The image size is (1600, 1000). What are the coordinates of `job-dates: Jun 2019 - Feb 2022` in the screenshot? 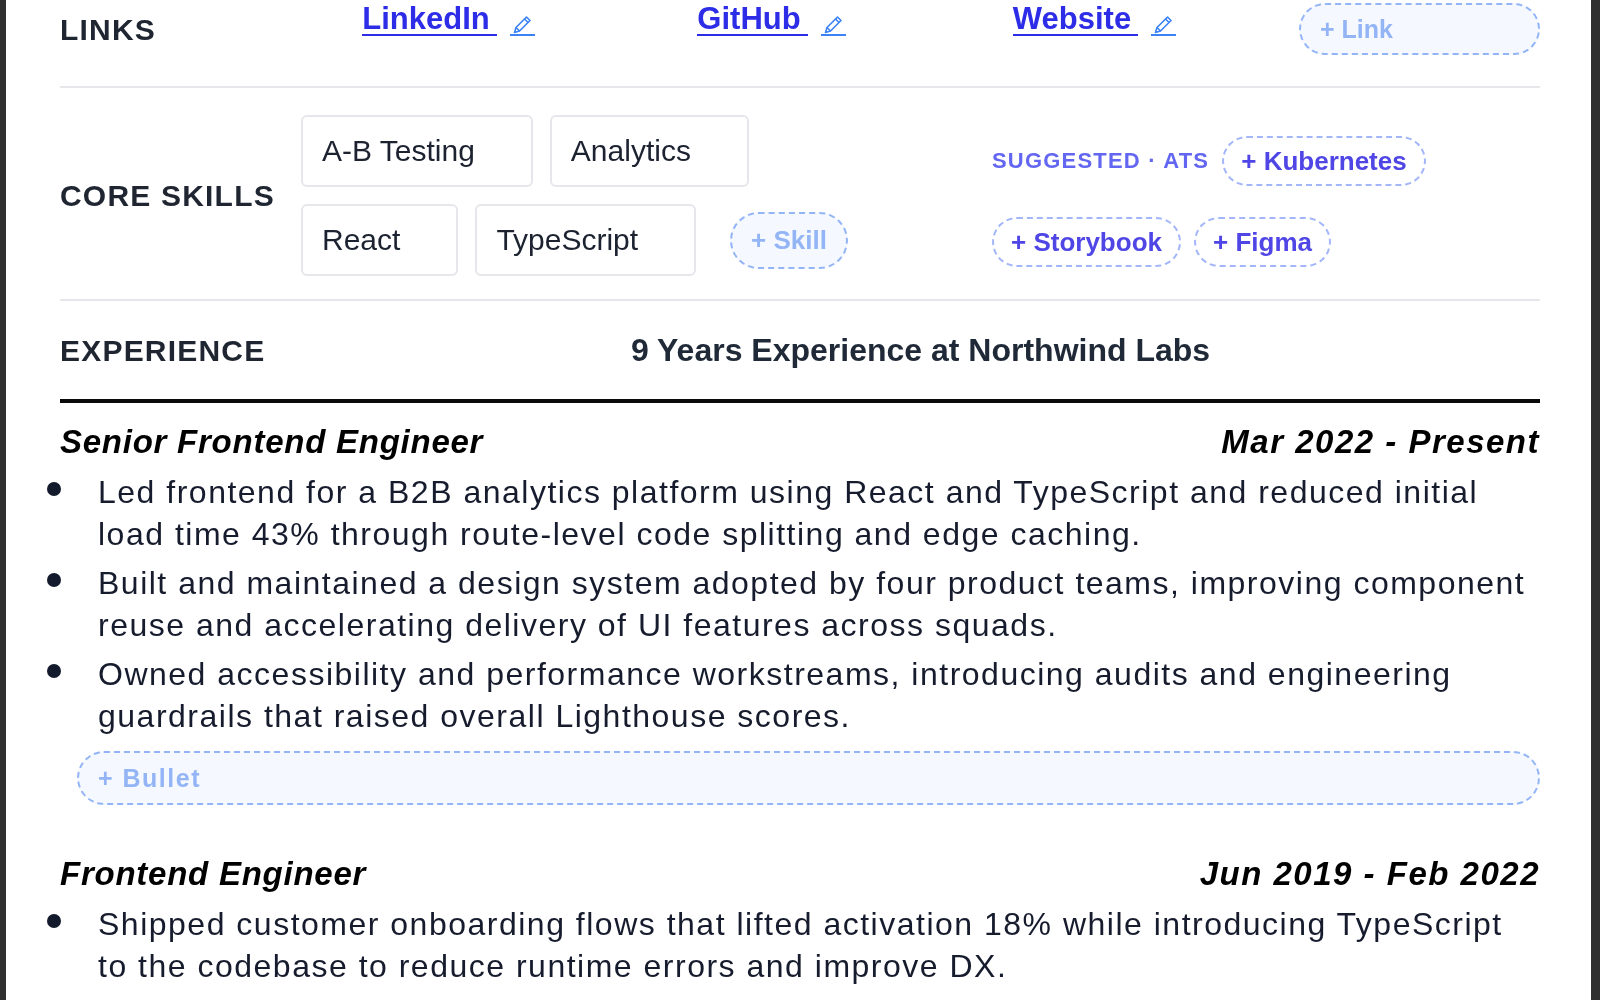 It's located at (1369, 874).